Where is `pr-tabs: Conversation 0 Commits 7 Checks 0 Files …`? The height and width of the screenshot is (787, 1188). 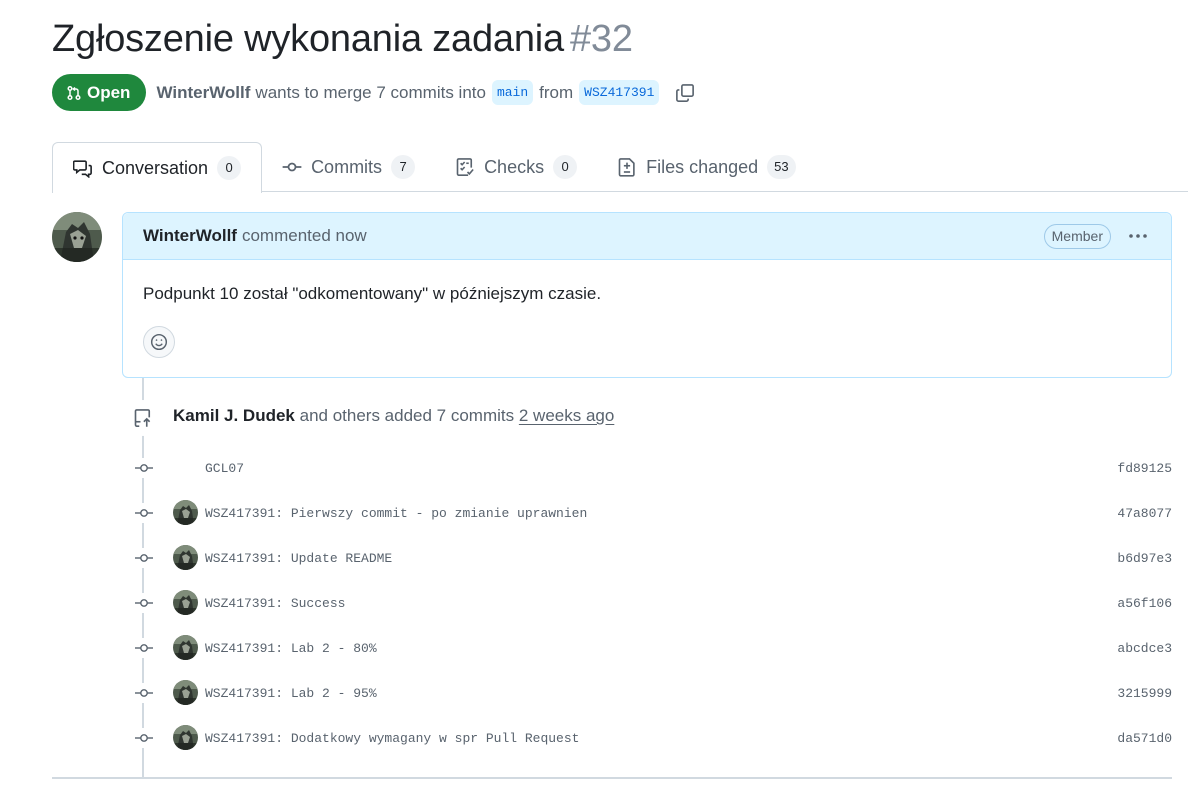 pr-tabs: Conversation 0 Commits 7 Checks 0 Files … is located at coordinates (620, 167).